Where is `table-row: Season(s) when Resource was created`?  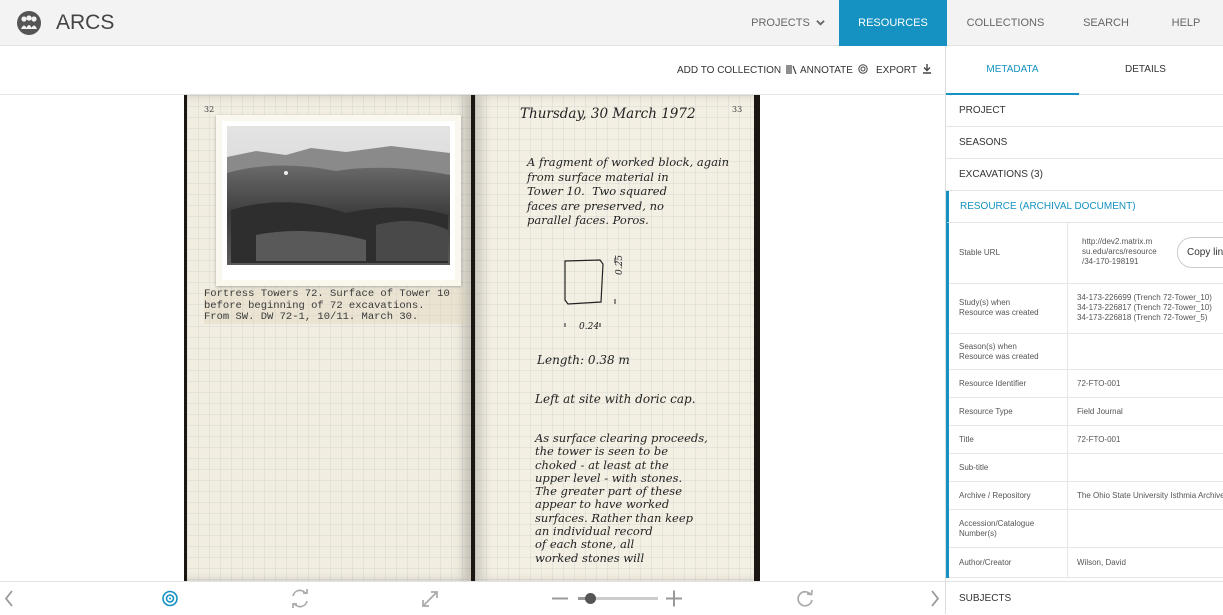
table-row: Season(s) when Resource was created is located at coordinates (1086, 352).